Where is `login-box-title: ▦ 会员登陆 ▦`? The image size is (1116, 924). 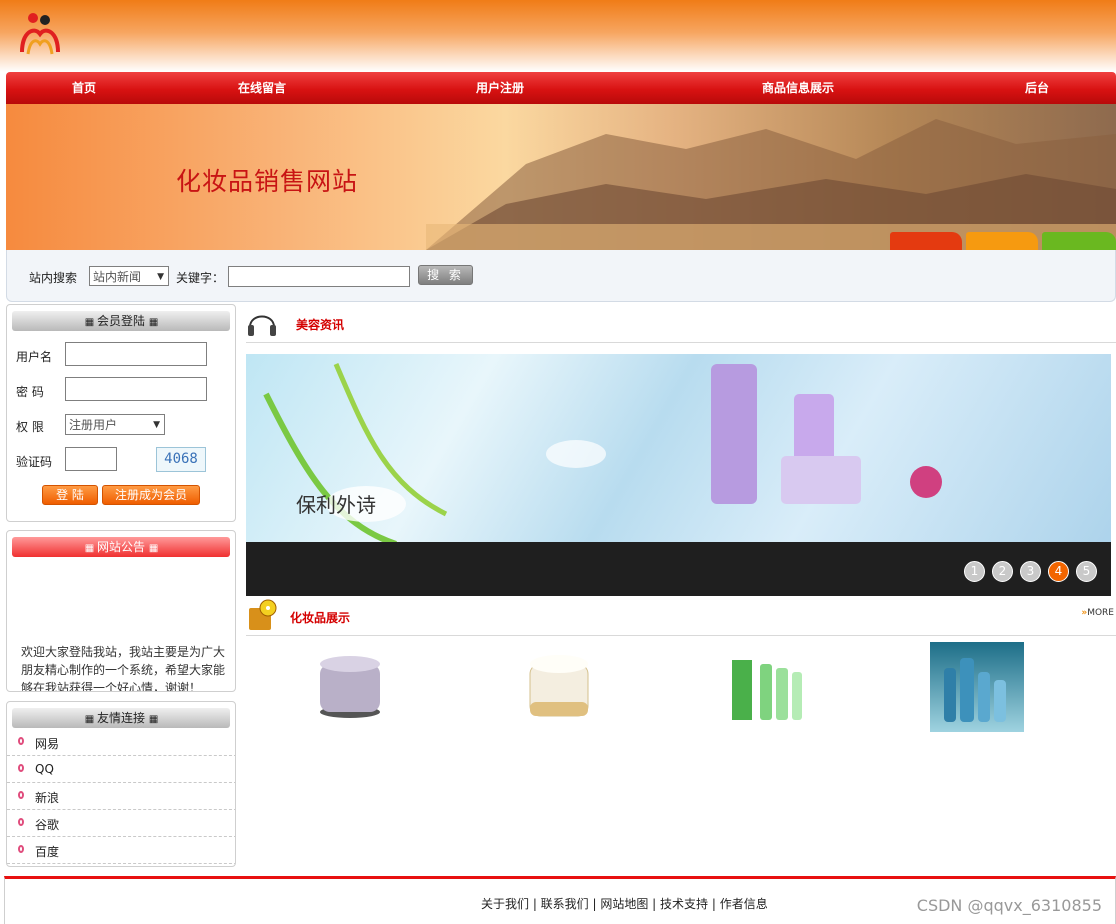 login-box-title: ▦ 会员登陆 ▦ is located at coordinates (121, 321).